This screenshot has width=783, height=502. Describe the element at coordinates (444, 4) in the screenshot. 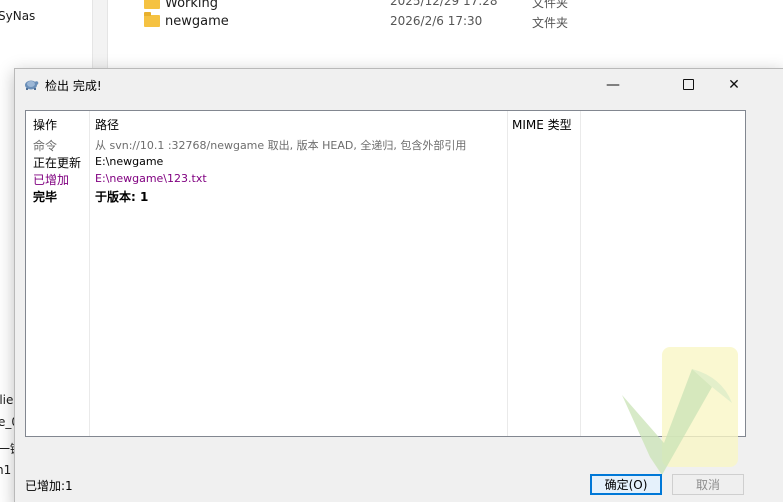

I see `file-date: 2025/12/29 17:28` at that location.